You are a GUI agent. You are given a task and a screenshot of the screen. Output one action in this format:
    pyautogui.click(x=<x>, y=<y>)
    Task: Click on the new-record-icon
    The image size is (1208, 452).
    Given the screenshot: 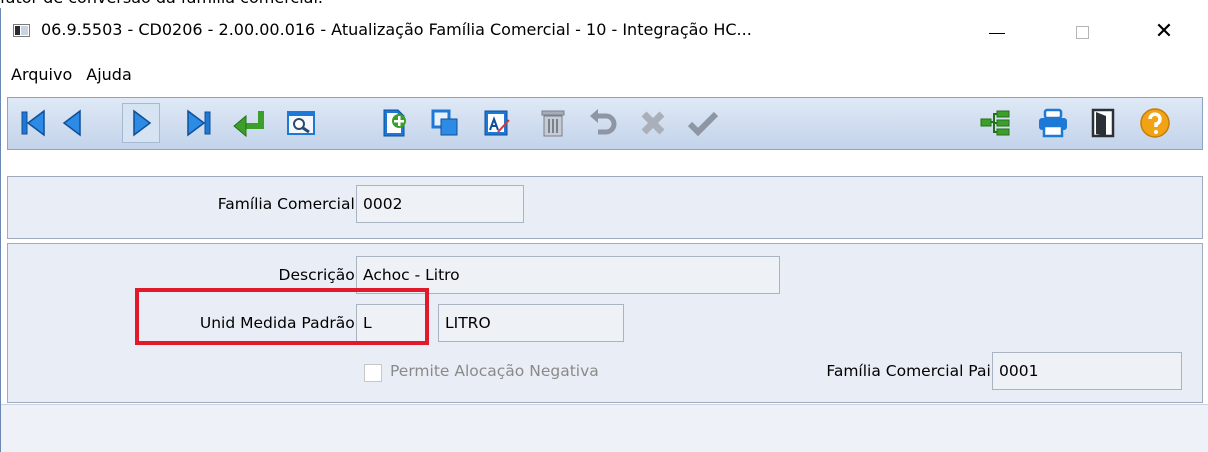 What is the action you would take?
    pyautogui.click(x=394, y=123)
    